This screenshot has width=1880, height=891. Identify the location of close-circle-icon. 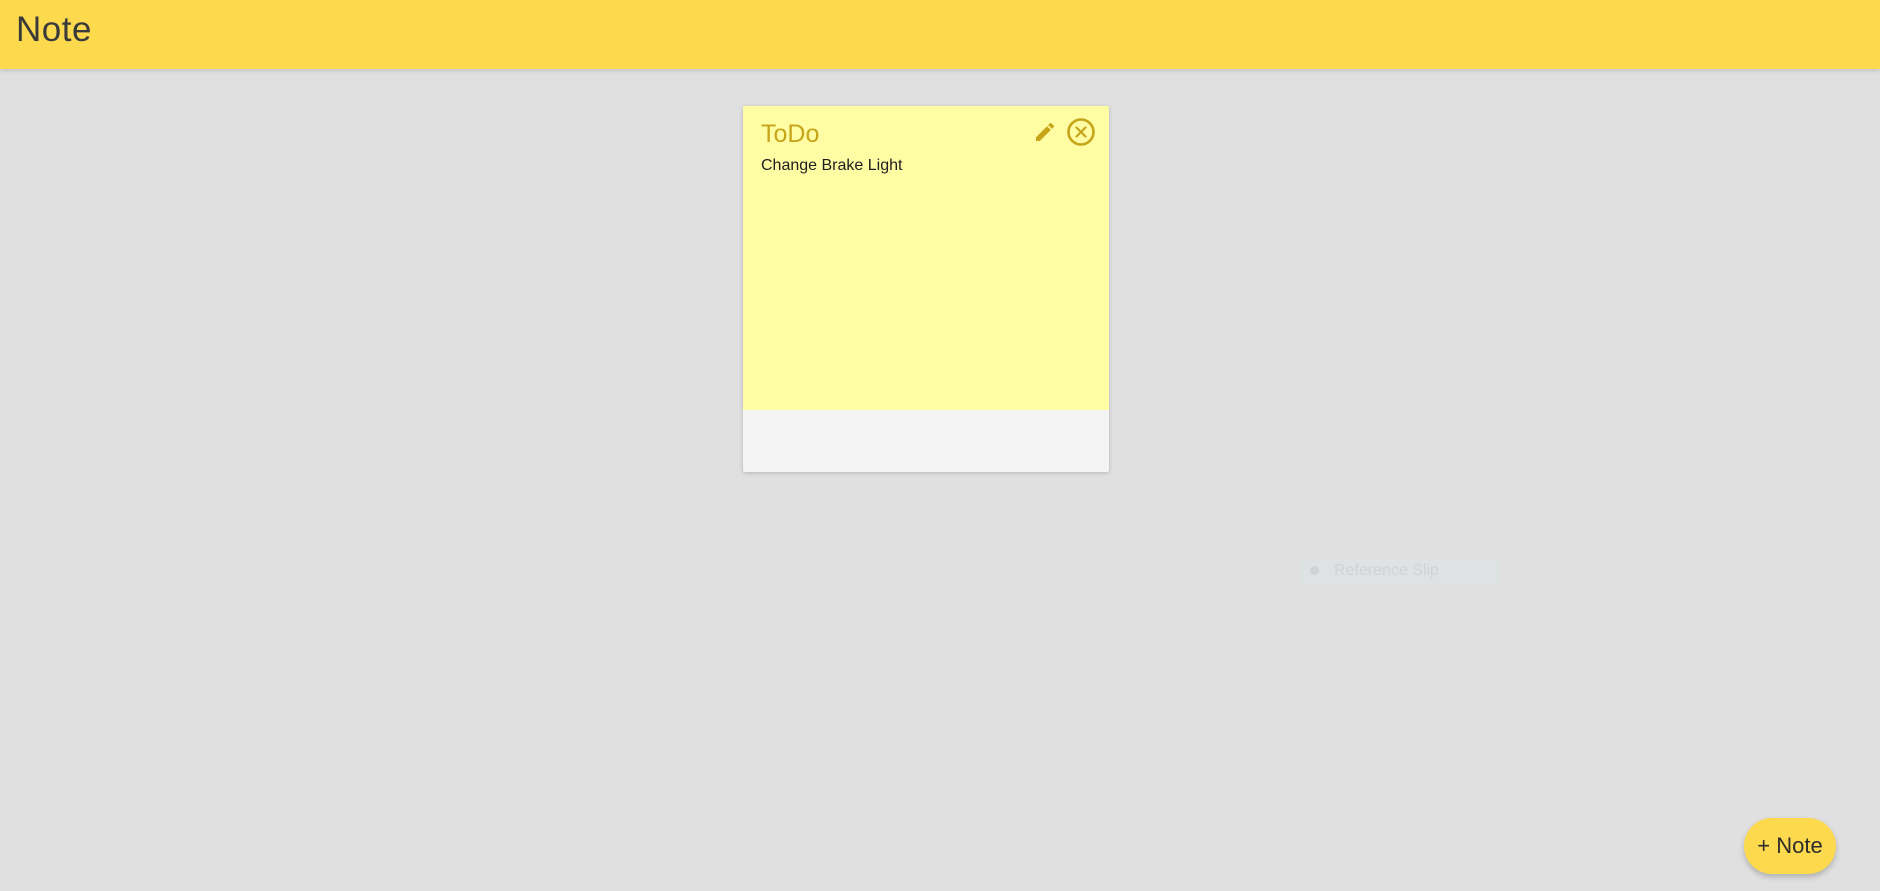
(1081, 132).